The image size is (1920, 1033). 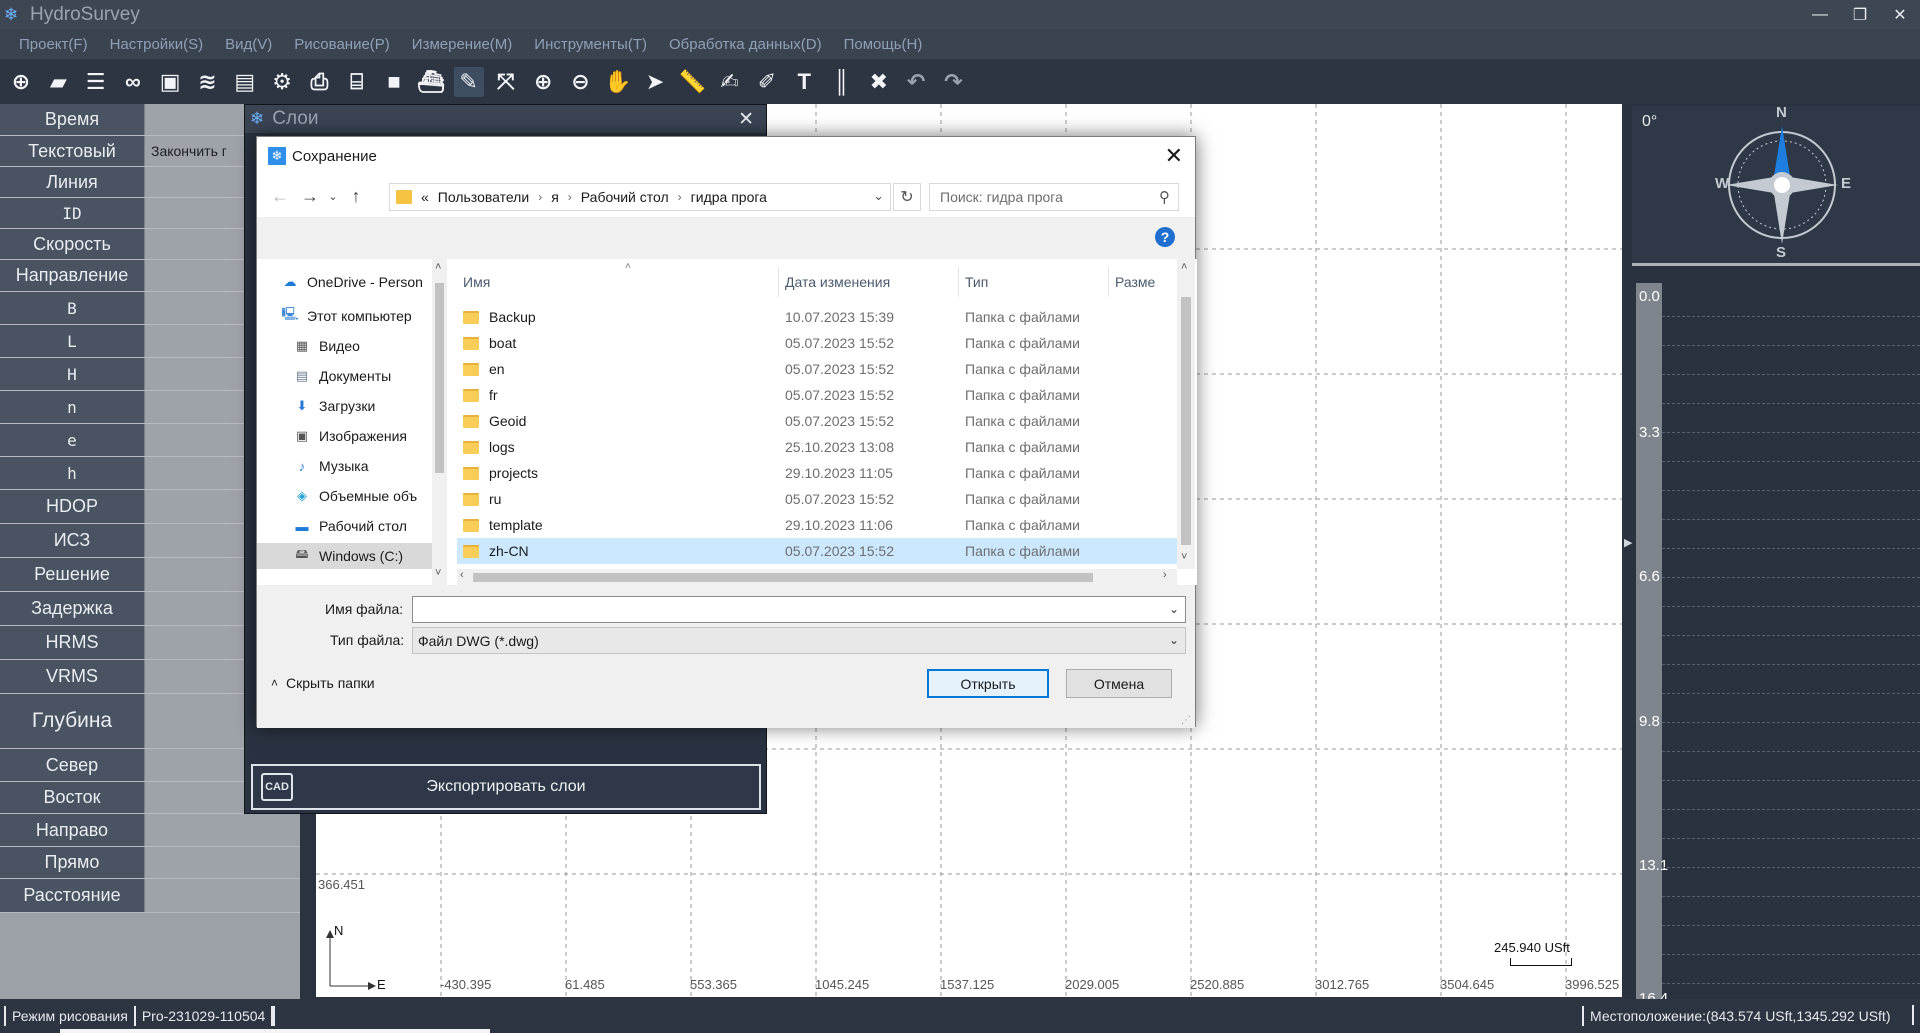 What do you see at coordinates (425, 197) in the screenshot?
I see `breadcrumb-overflow: «` at bounding box center [425, 197].